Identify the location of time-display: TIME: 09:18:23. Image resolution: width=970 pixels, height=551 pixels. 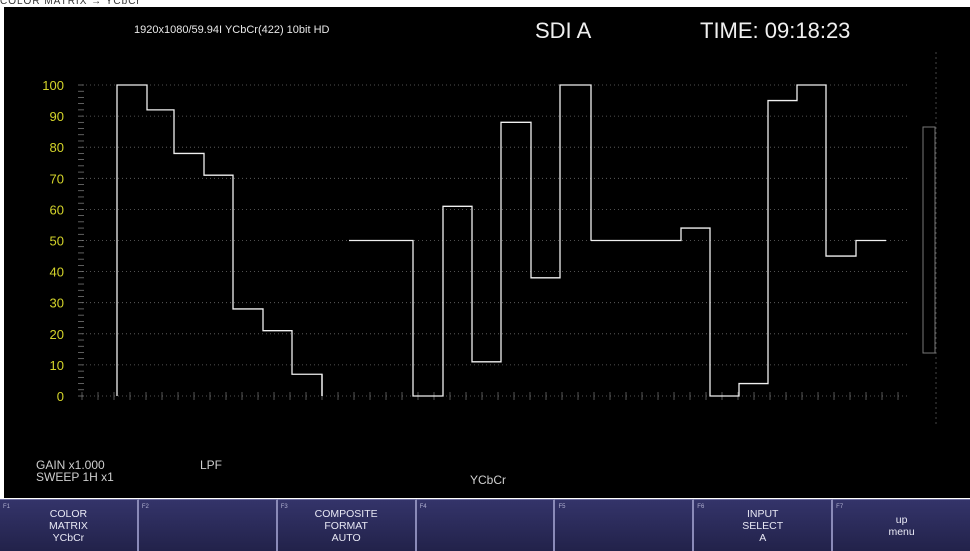
(775, 30).